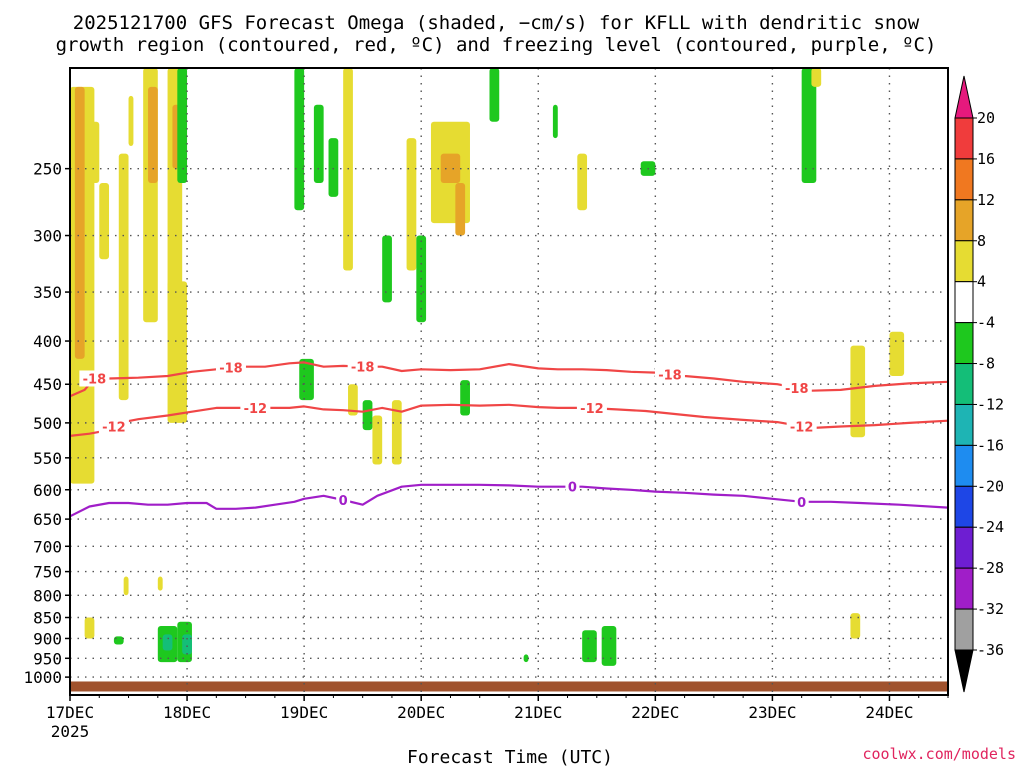 The width and height of the screenshot is (1024, 768). I want to click on colorbar-tick-label: -24, so click(990, 527).